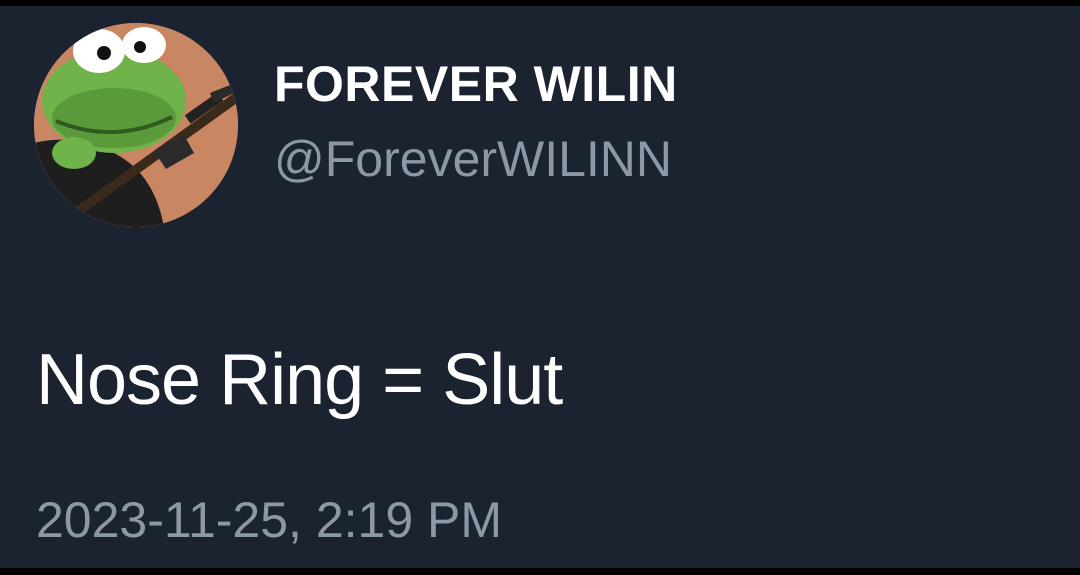 The image size is (1080, 575). I want to click on tweet-timestamp: 2023-11-25, 2:19 PM, so click(269, 520).